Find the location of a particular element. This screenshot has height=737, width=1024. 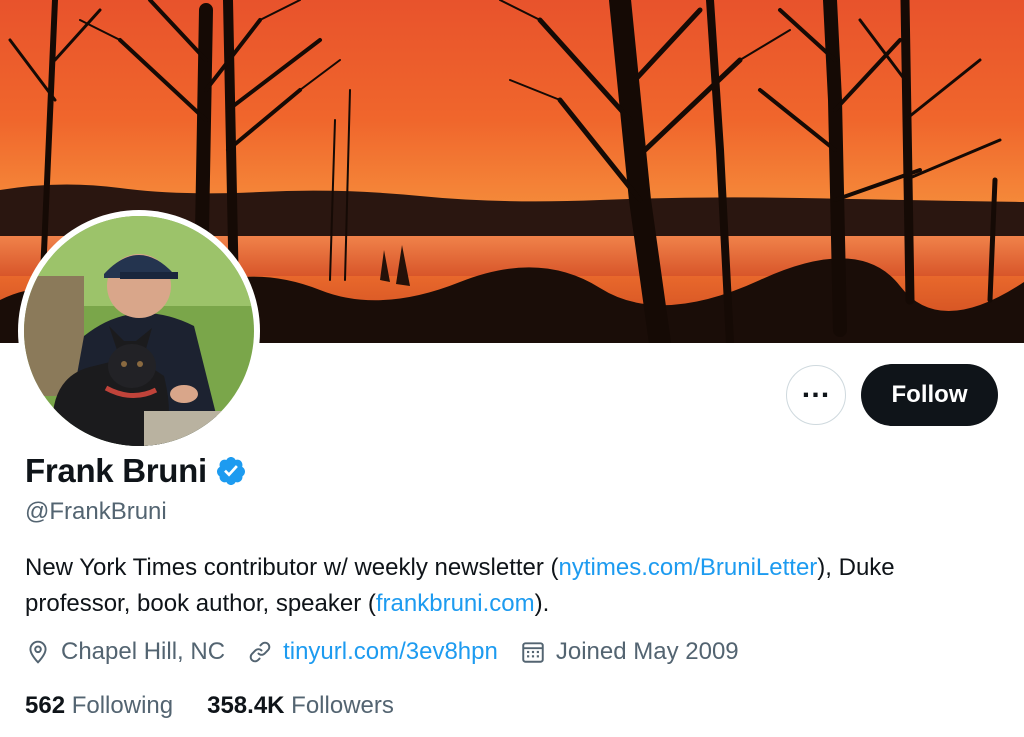

profile-joined: Joined May 2009 is located at coordinates (629, 652).